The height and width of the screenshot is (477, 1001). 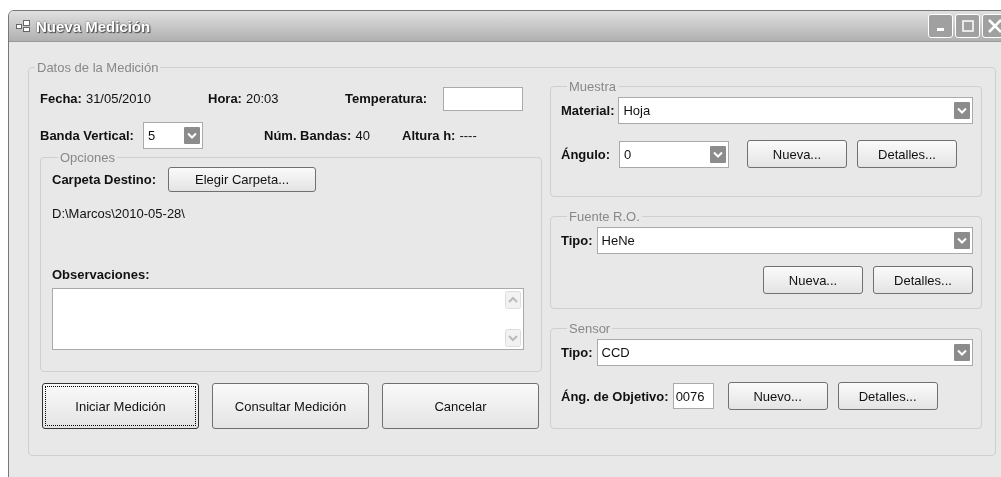 I want to click on field-label: Material:, so click(x=588, y=110).